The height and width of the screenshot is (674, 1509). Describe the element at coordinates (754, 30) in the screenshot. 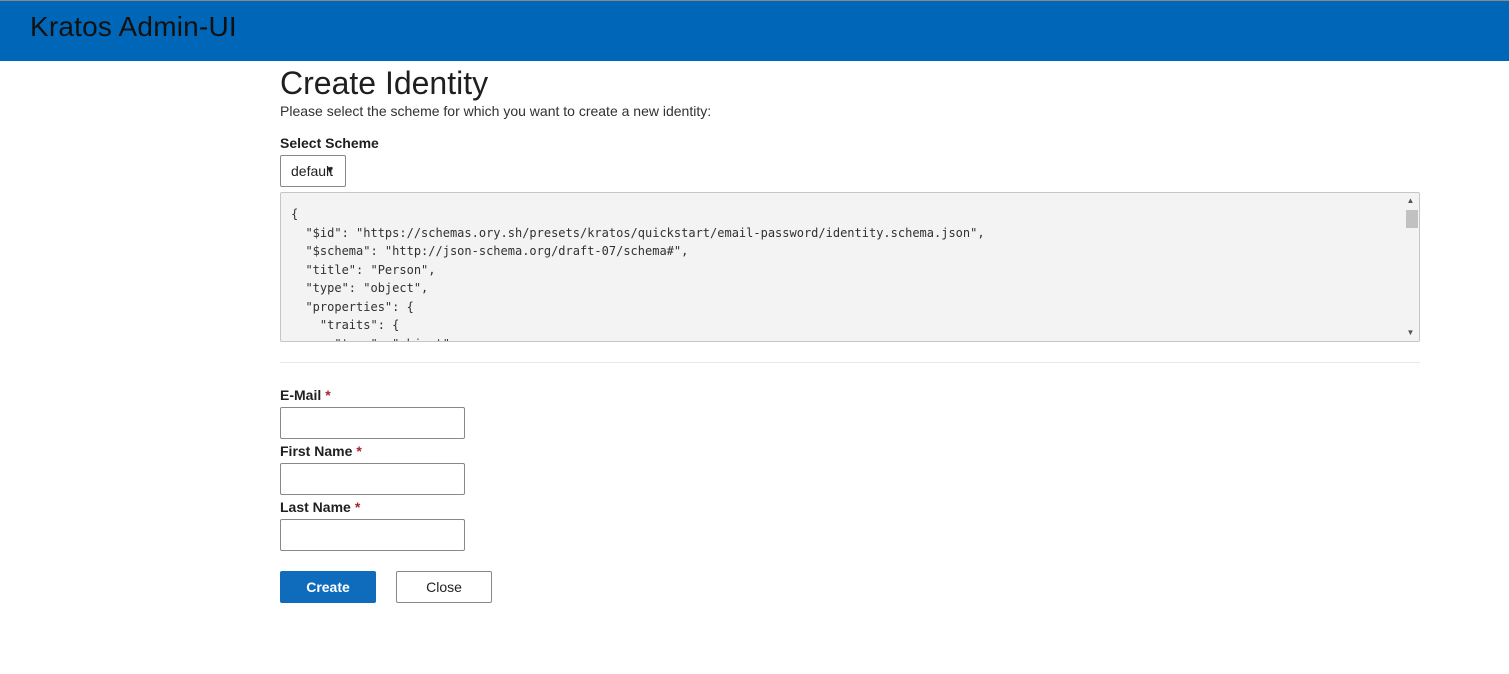

I see `top-bar: Kratos Admin-UI` at that location.